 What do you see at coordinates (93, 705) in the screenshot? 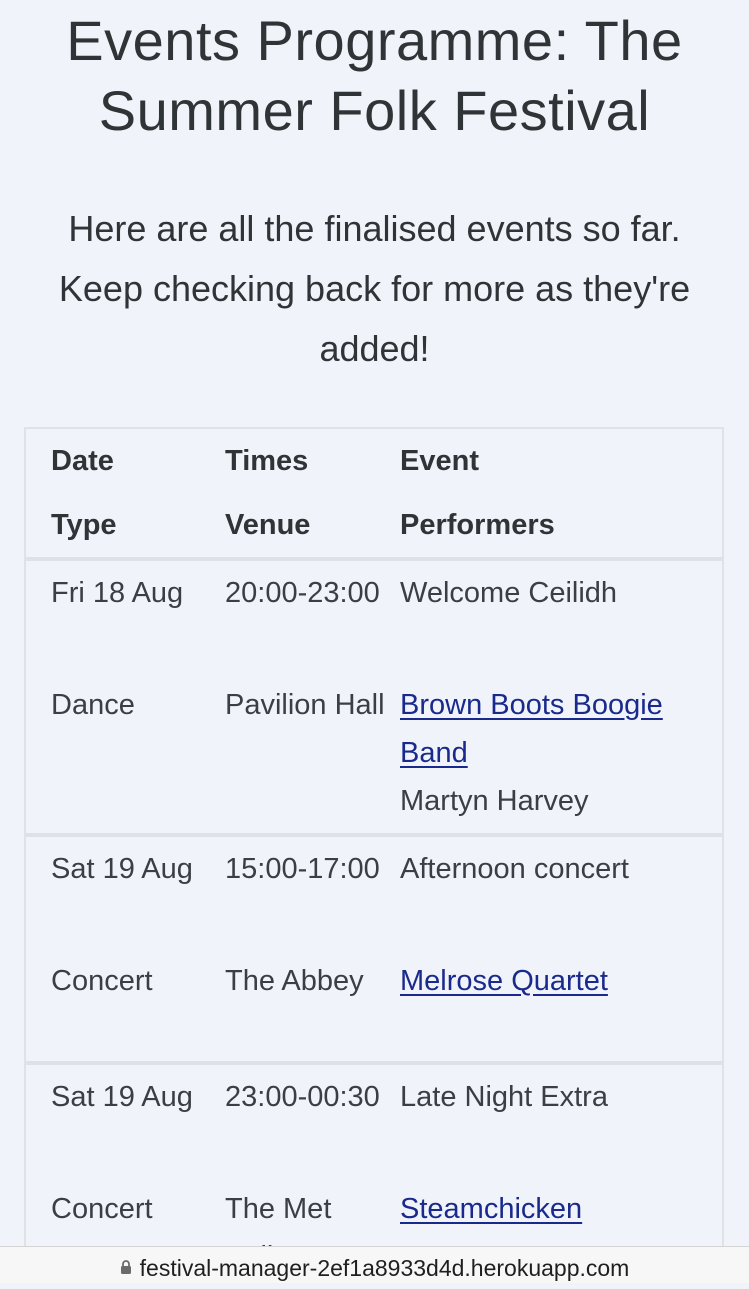
I see `event-type: Dance` at bounding box center [93, 705].